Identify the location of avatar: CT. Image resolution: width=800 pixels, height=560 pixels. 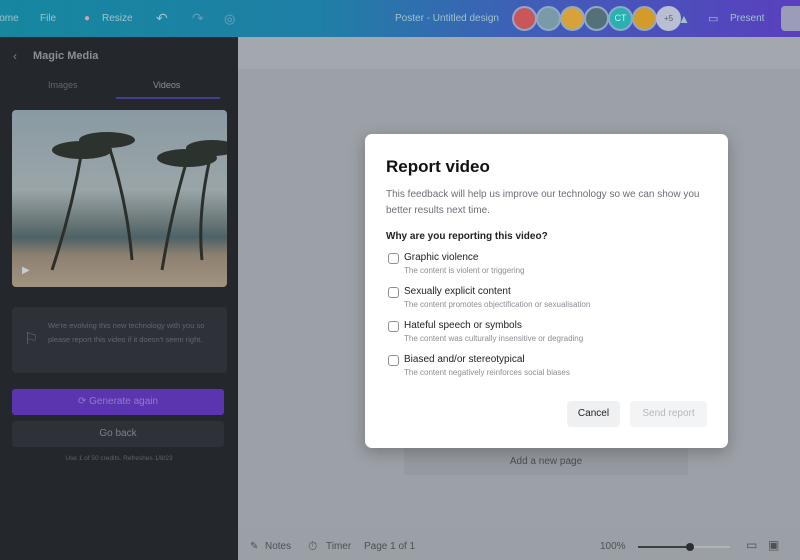
(620, 18).